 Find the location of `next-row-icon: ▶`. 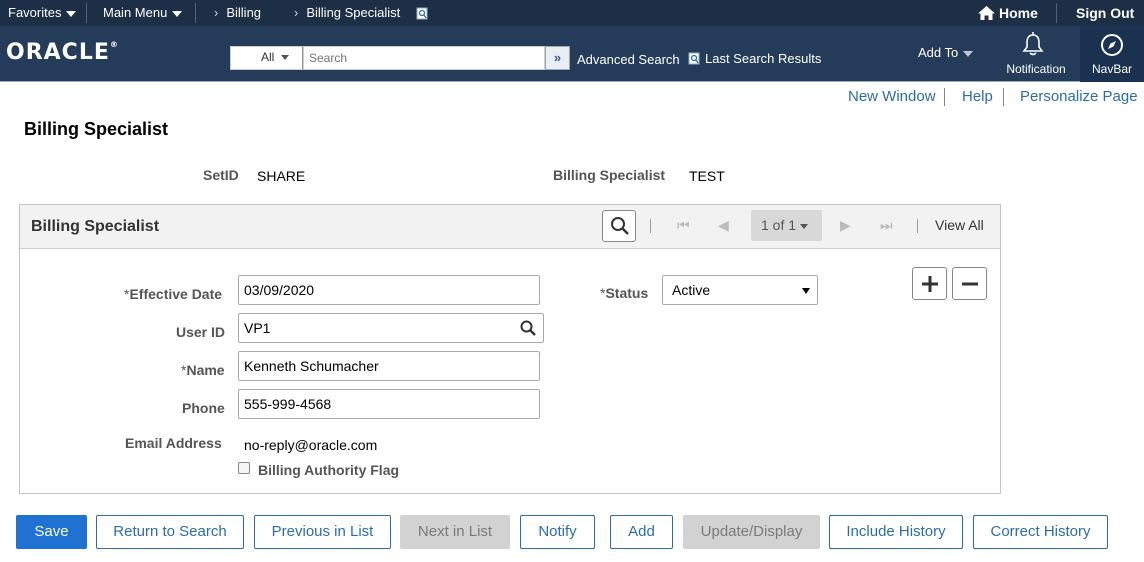

next-row-icon: ▶ is located at coordinates (845, 225).